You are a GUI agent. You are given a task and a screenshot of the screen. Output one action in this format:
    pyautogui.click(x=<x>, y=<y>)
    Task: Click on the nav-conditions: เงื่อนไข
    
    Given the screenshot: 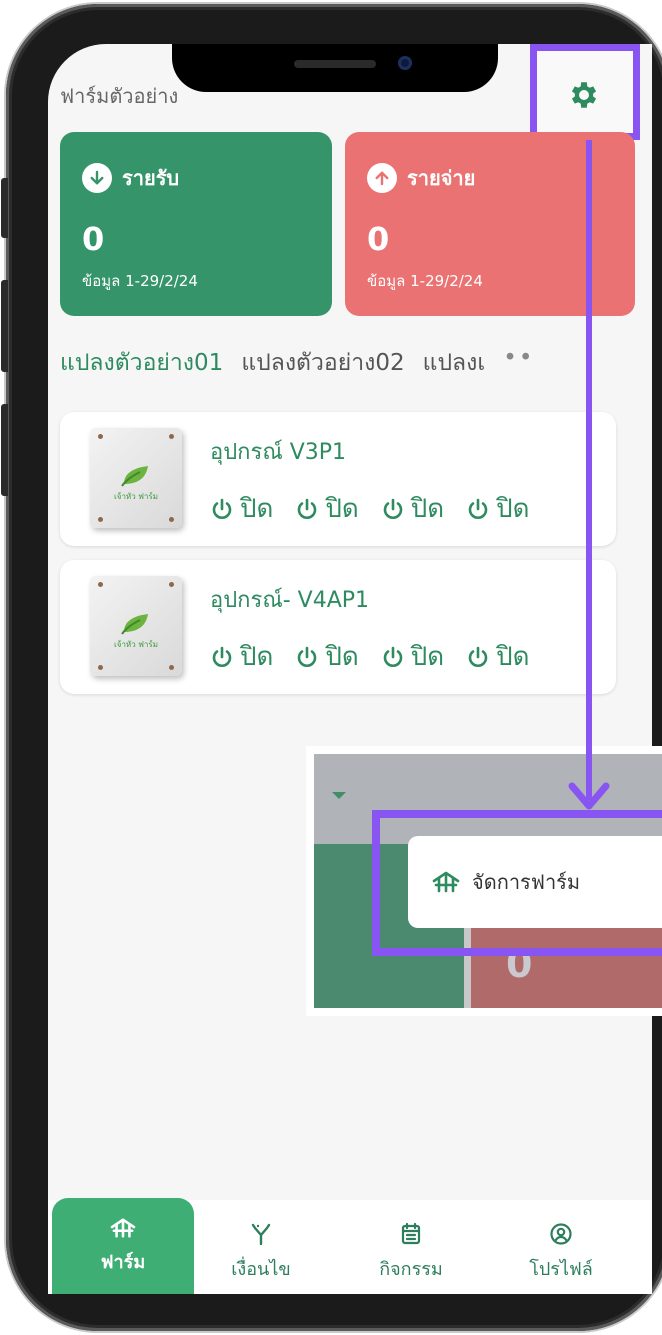 What is the action you would take?
    pyautogui.click(x=261, y=1252)
    